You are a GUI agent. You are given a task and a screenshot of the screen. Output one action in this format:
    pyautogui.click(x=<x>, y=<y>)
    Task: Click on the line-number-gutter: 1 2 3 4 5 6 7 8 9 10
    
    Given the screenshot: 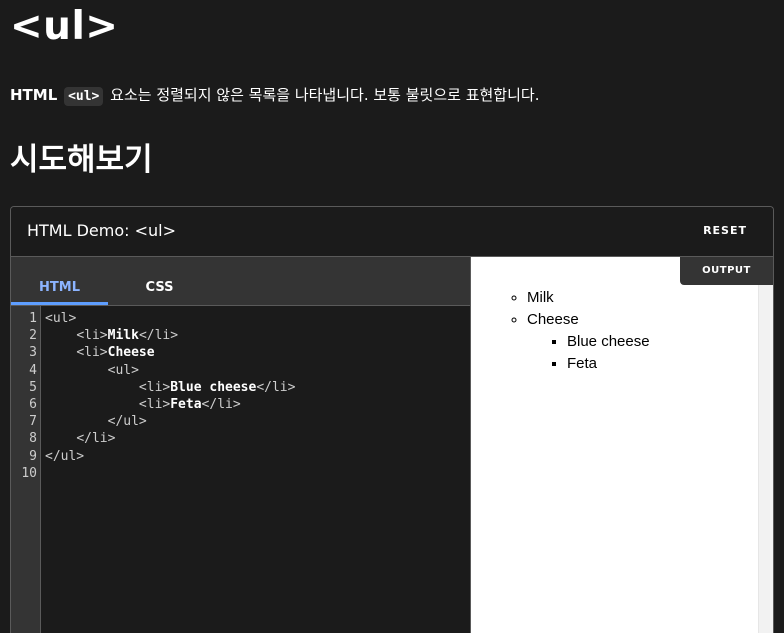 What is the action you would take?
    pyautogui.click(x=26, y=469)
    